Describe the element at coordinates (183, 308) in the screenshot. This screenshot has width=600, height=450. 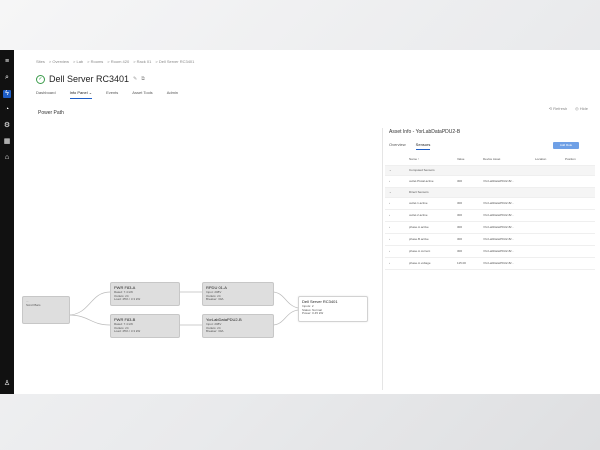
I see `link-lines` at that location.